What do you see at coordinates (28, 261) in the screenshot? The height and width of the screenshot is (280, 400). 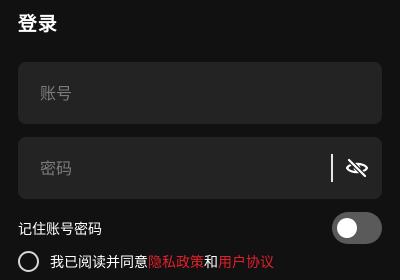 I see `agreement-radio` at bounding box center [28, 261].